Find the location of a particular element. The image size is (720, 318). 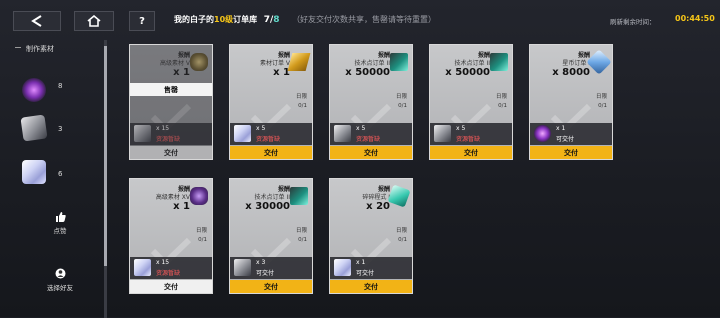

requirement-quantity: x 3 is located at coordinates (261, 262).